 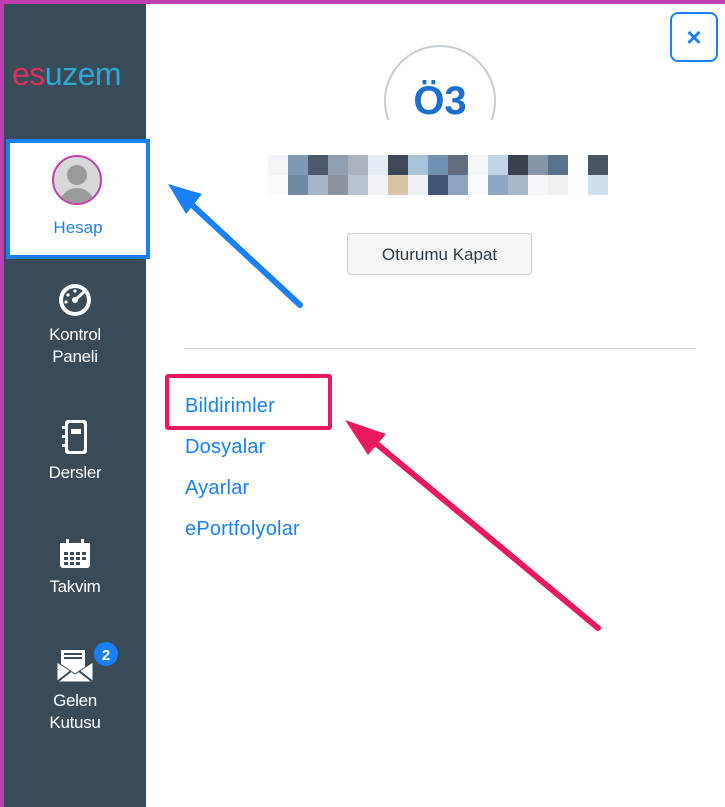 I want to click on pink-arrow-shaft, so click(x=485, y=534).